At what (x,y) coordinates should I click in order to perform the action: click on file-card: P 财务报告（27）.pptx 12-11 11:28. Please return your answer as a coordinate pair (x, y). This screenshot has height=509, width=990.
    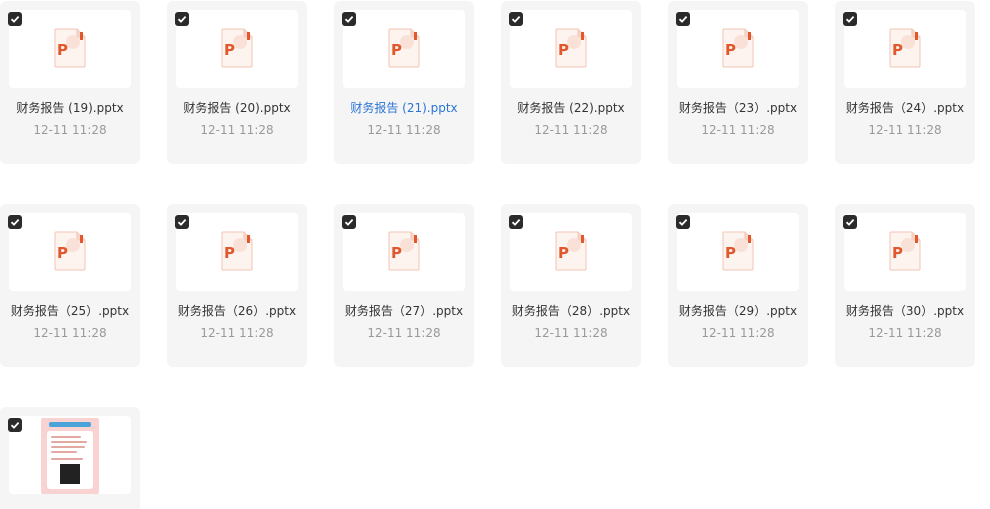
    Looking at the image, I should click on (404, 285).